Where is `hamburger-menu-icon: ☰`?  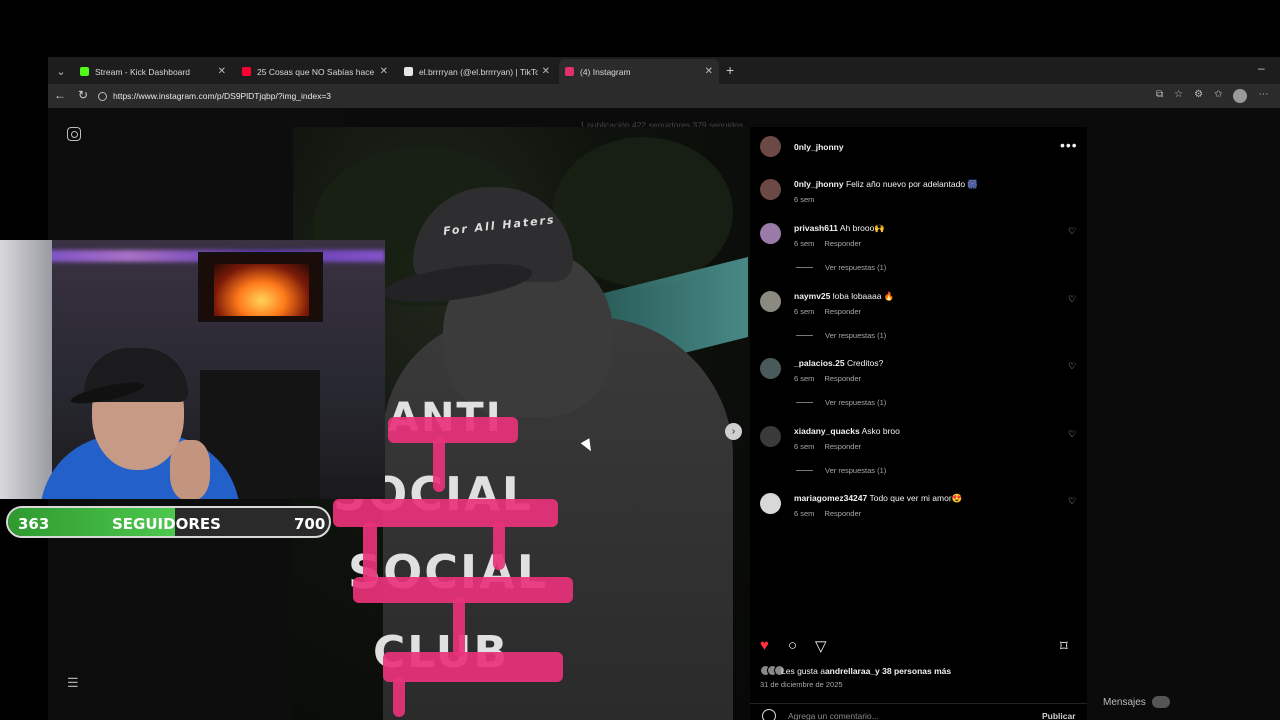 hamburger-menu-icon: ☰ is located at coordinates (73, 683).